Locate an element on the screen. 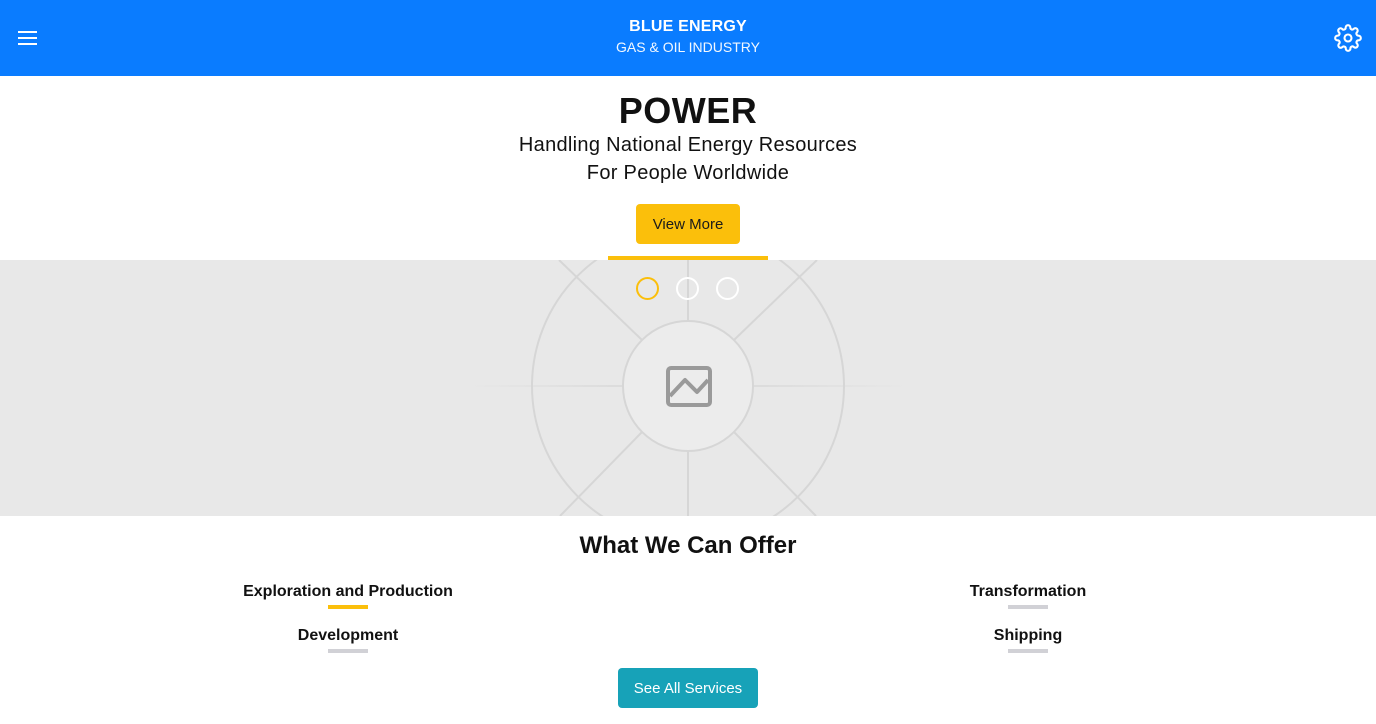 The width and height of the screenshot is (1376, 724). view-more-button: View More is located at coordinates (688, 224).